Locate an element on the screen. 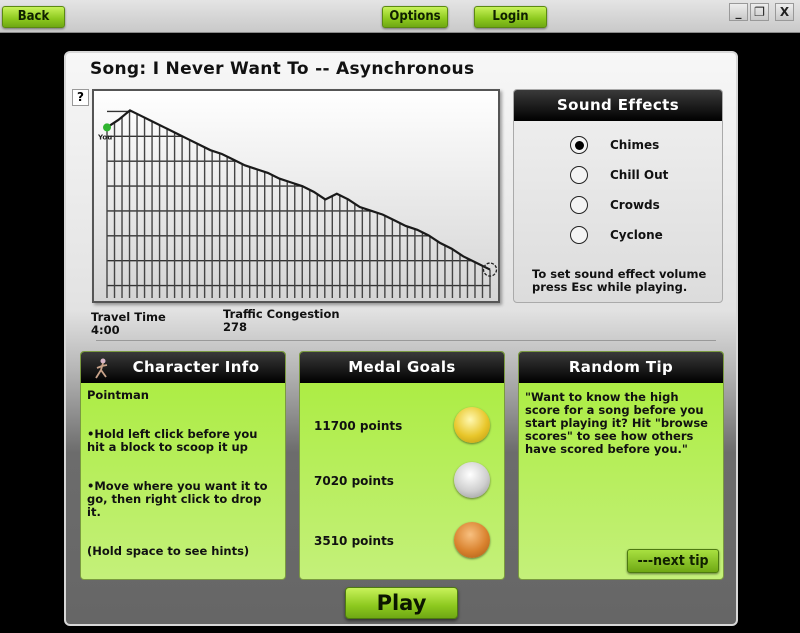 Image resolution: width=800 pixels, height=633 pixels. restore-button: ❐ is located at coordinates (759, 12).